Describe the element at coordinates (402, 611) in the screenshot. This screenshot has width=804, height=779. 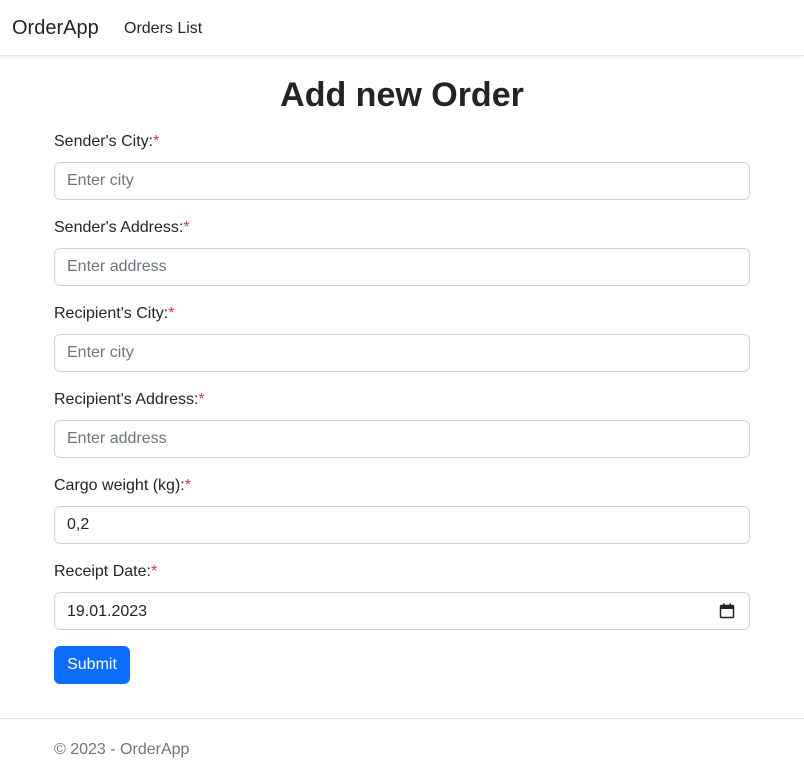
I see `receipt-date-input: 19.01.2023` at that location.